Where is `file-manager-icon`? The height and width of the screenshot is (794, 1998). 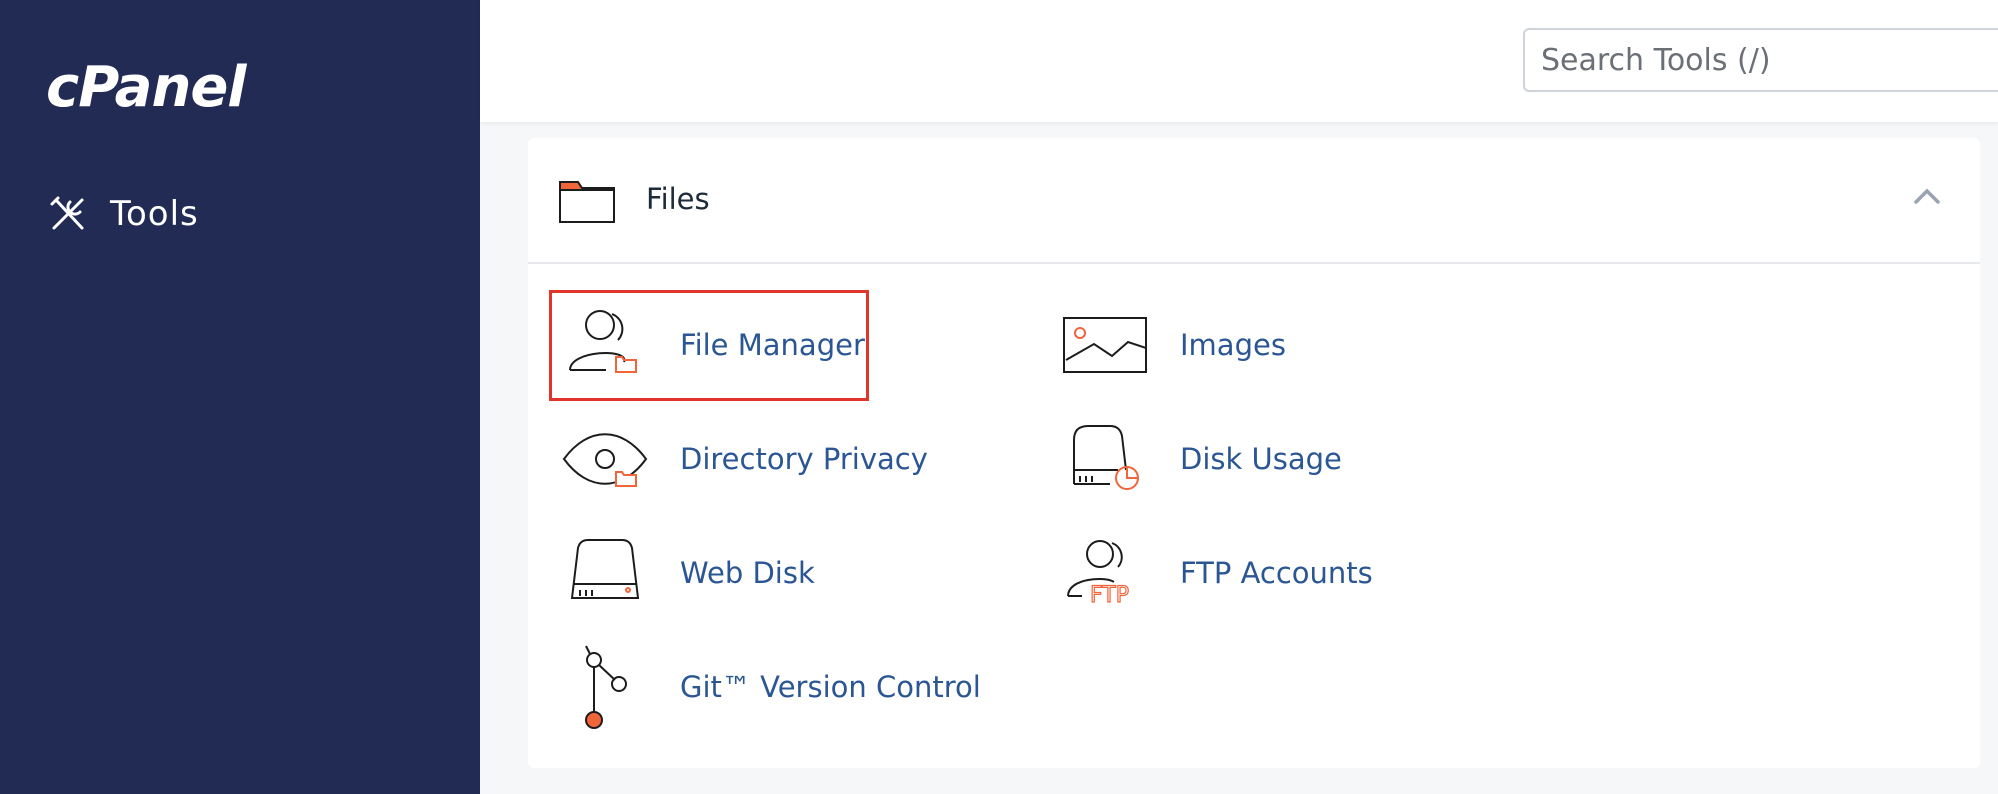 file-manager-icon is located at coordinates (603, 341).